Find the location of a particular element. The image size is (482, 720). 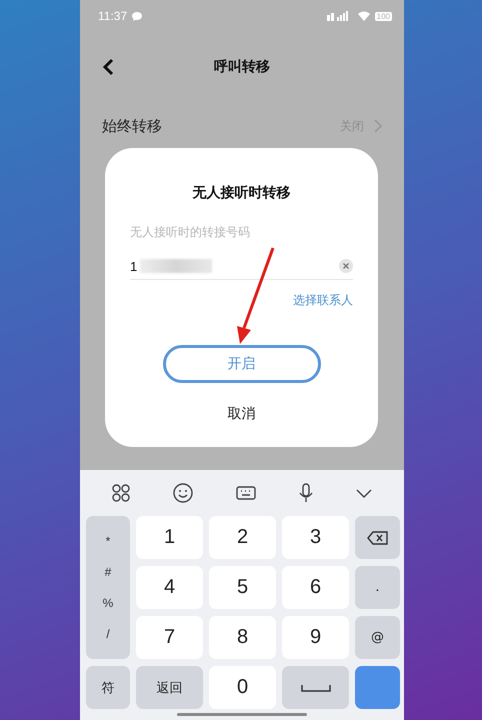

status-time: 11:37 is located at coordinates (113, 16).